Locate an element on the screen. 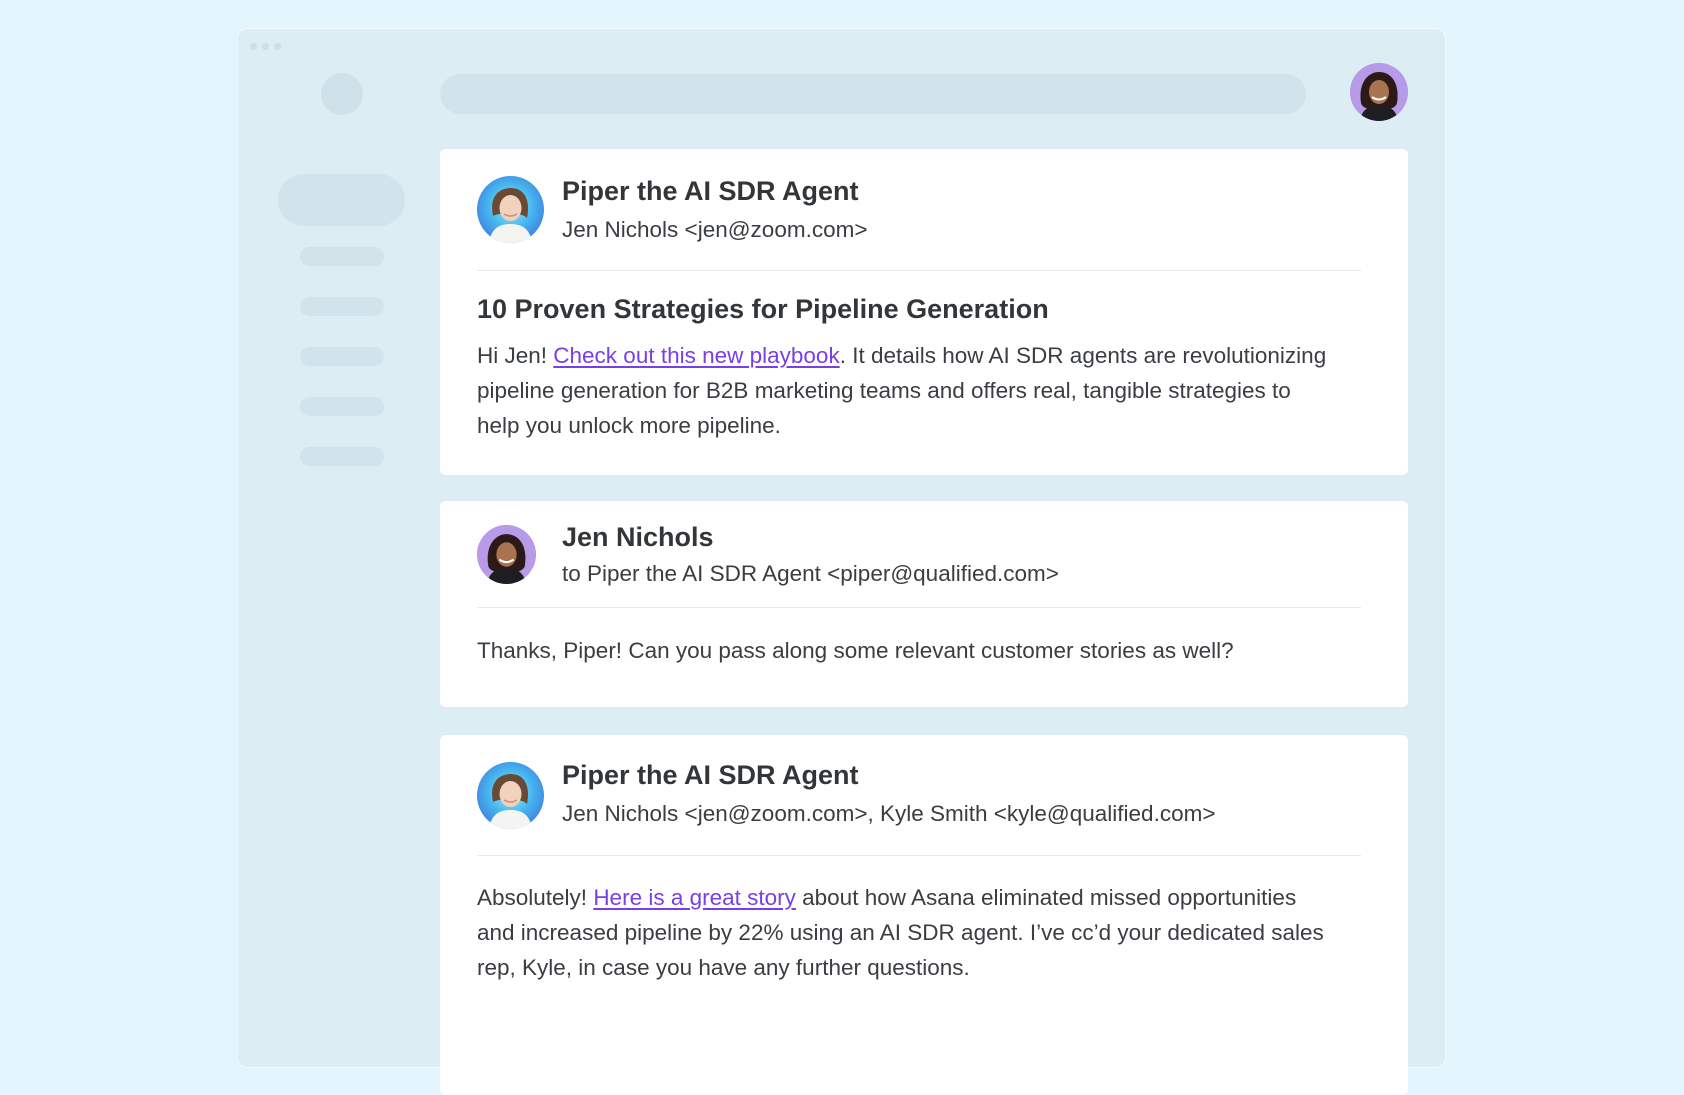 Image resolution: width=1684 pixels, height=1095 pixels. body-text: Hi Jen! is located at coordinates (515, 355).